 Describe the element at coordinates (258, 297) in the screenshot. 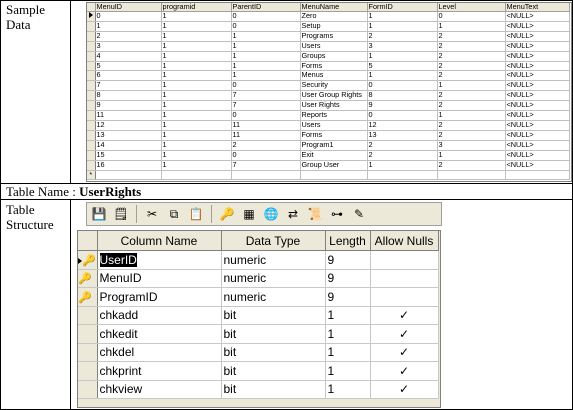

I see `table-row: 🔑 ProgramID numeric 9` at that location.